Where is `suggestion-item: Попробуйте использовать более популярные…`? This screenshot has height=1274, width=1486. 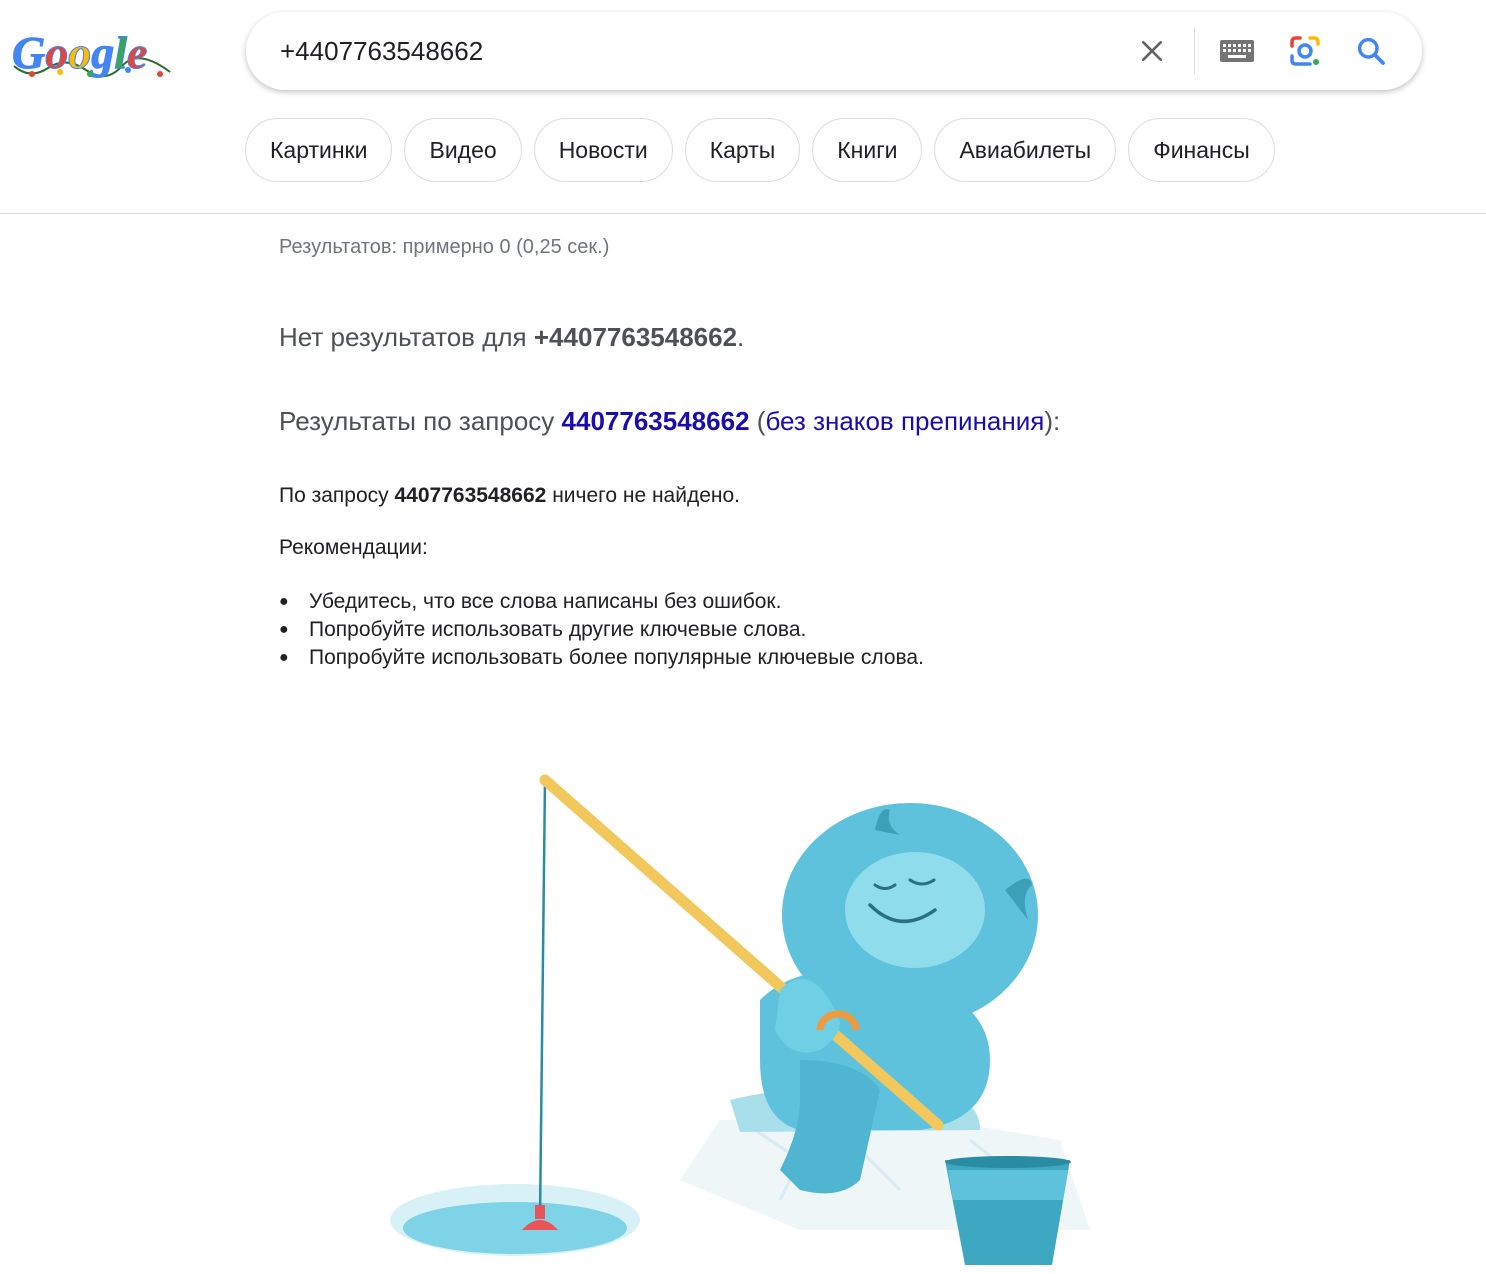 suggestion-item: Попробуйте использовать более популярные… is located at coordinates (601, 658).